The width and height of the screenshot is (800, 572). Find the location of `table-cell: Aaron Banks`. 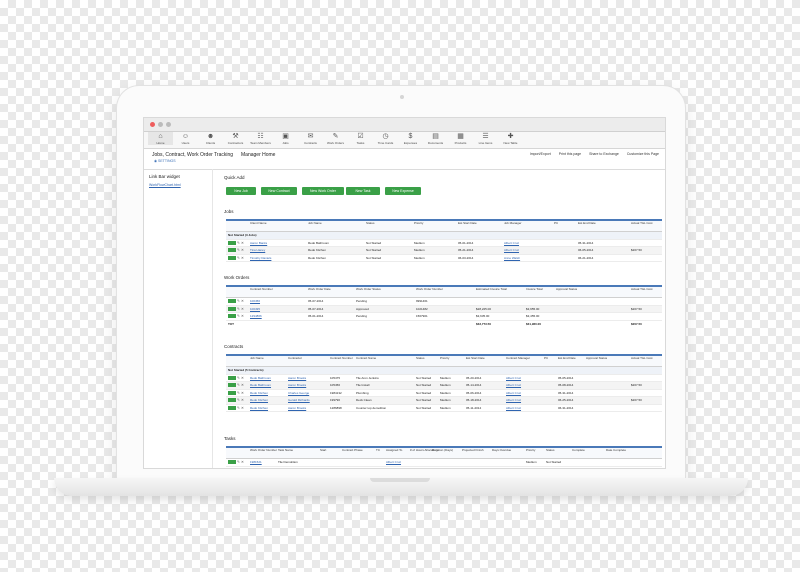

table-cell: Aaron Banks is located at coordinates (258, 243).